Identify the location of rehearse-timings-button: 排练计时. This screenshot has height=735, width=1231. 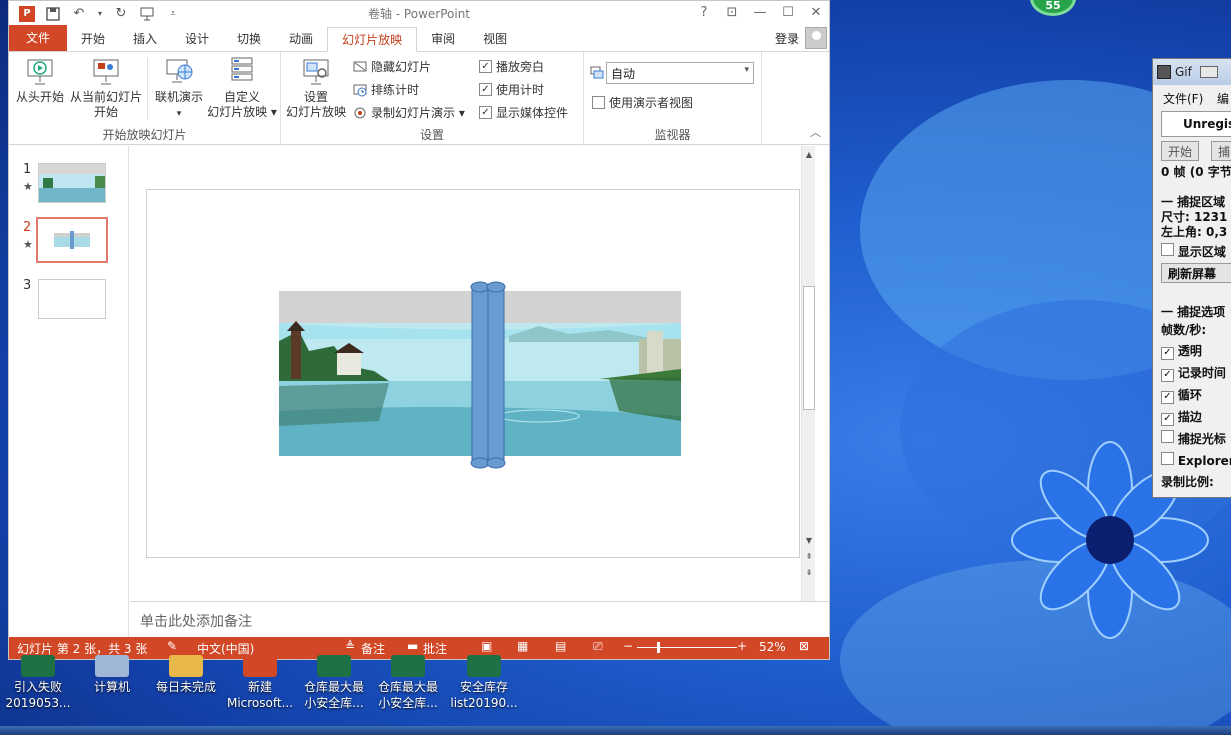
(386, 89).